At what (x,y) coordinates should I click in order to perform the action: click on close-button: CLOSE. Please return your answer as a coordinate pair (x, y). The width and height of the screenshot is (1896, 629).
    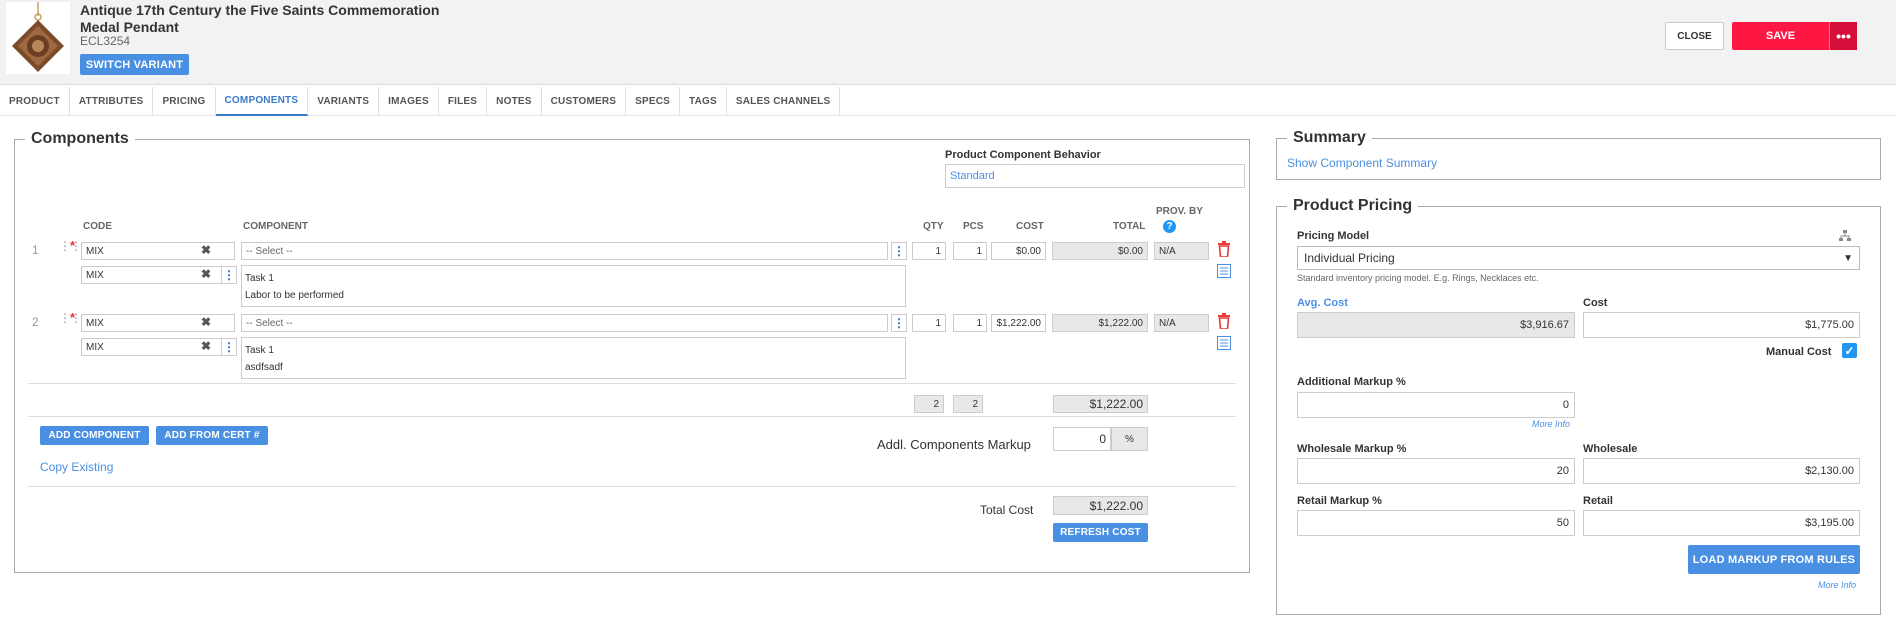
    Looking at the image, I should click on (1694, 36).